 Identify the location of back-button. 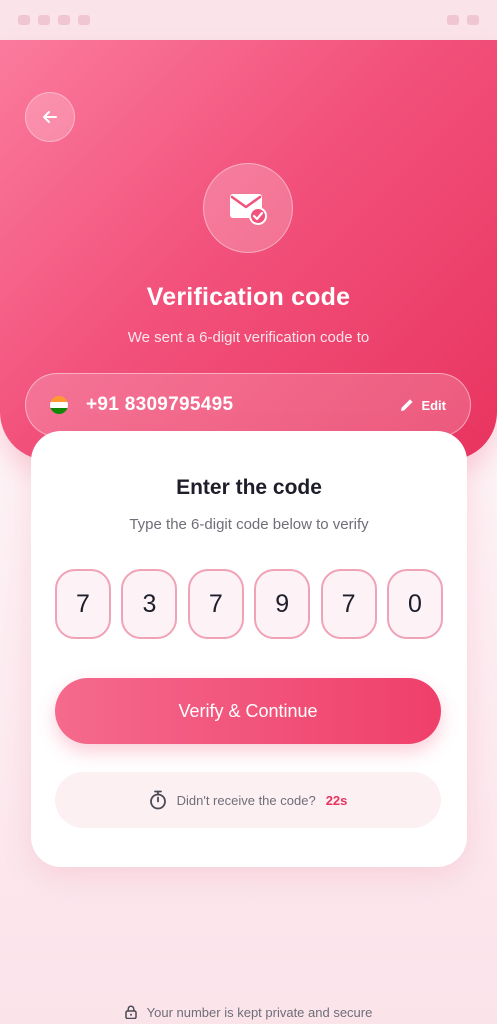
(50, 117).